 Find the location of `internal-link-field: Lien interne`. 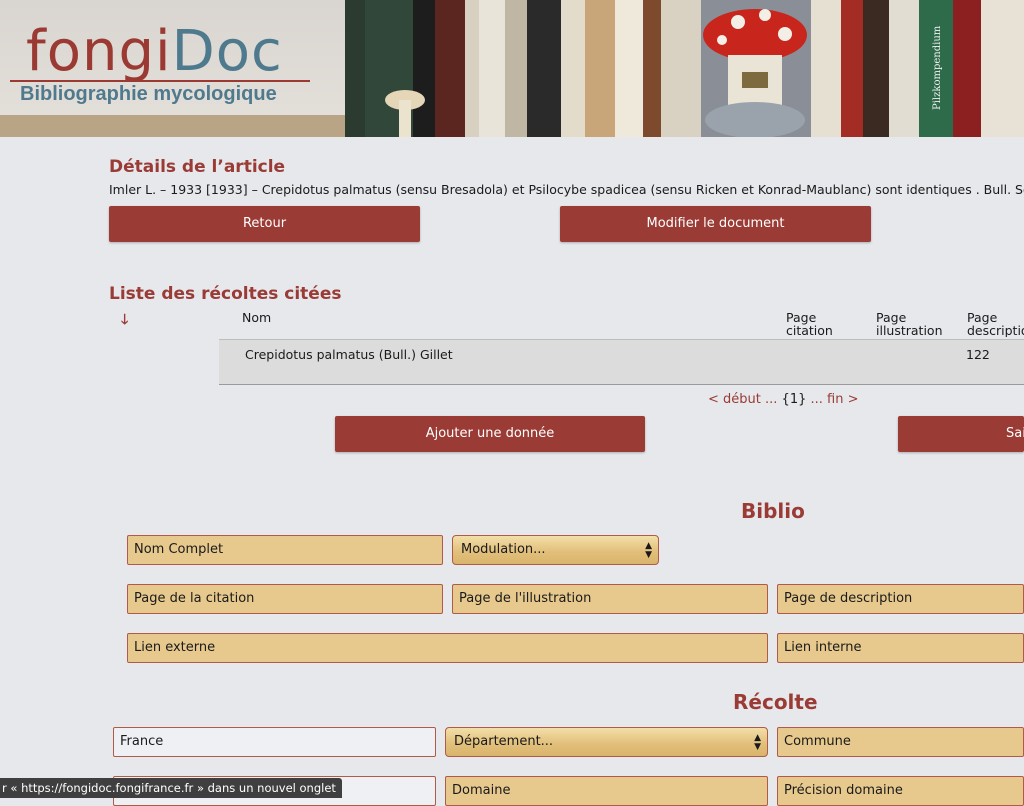

internal-link-field: Lien interne is located at coordinates (900, 648).